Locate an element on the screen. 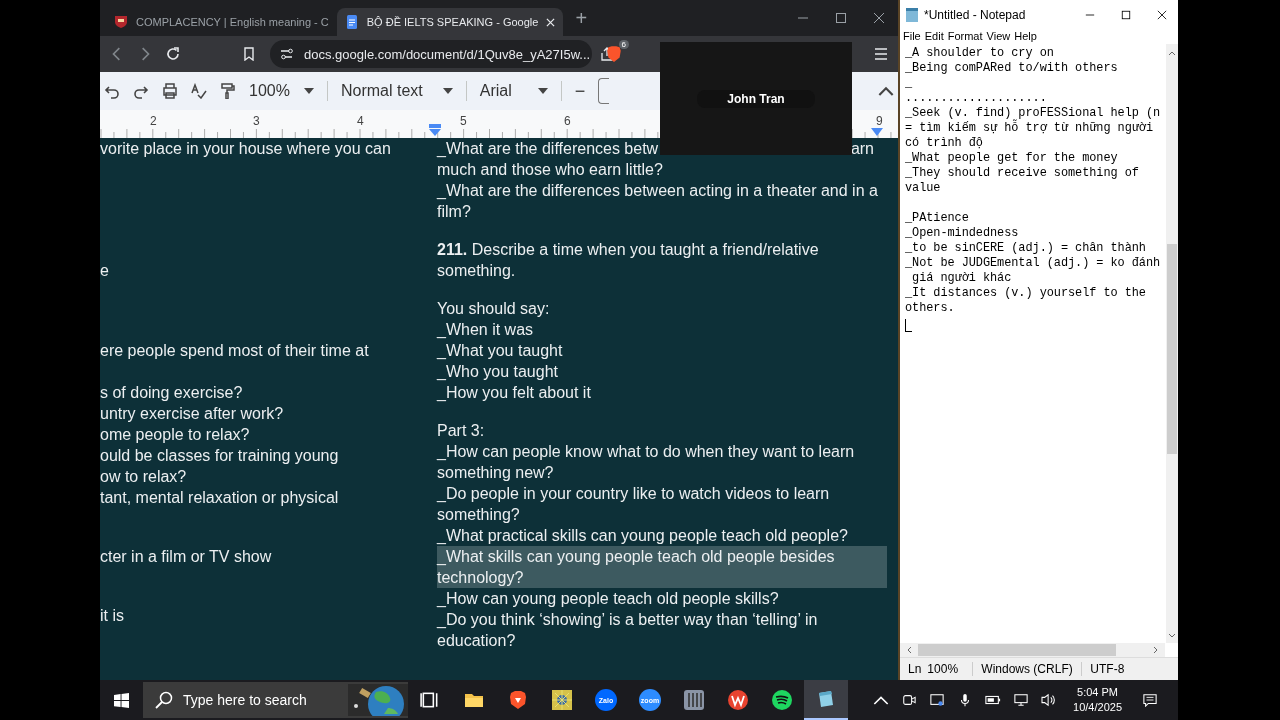 The height and width of the screenshot is (720, 1280). menu-item: File is located at coordinates (912, 37).